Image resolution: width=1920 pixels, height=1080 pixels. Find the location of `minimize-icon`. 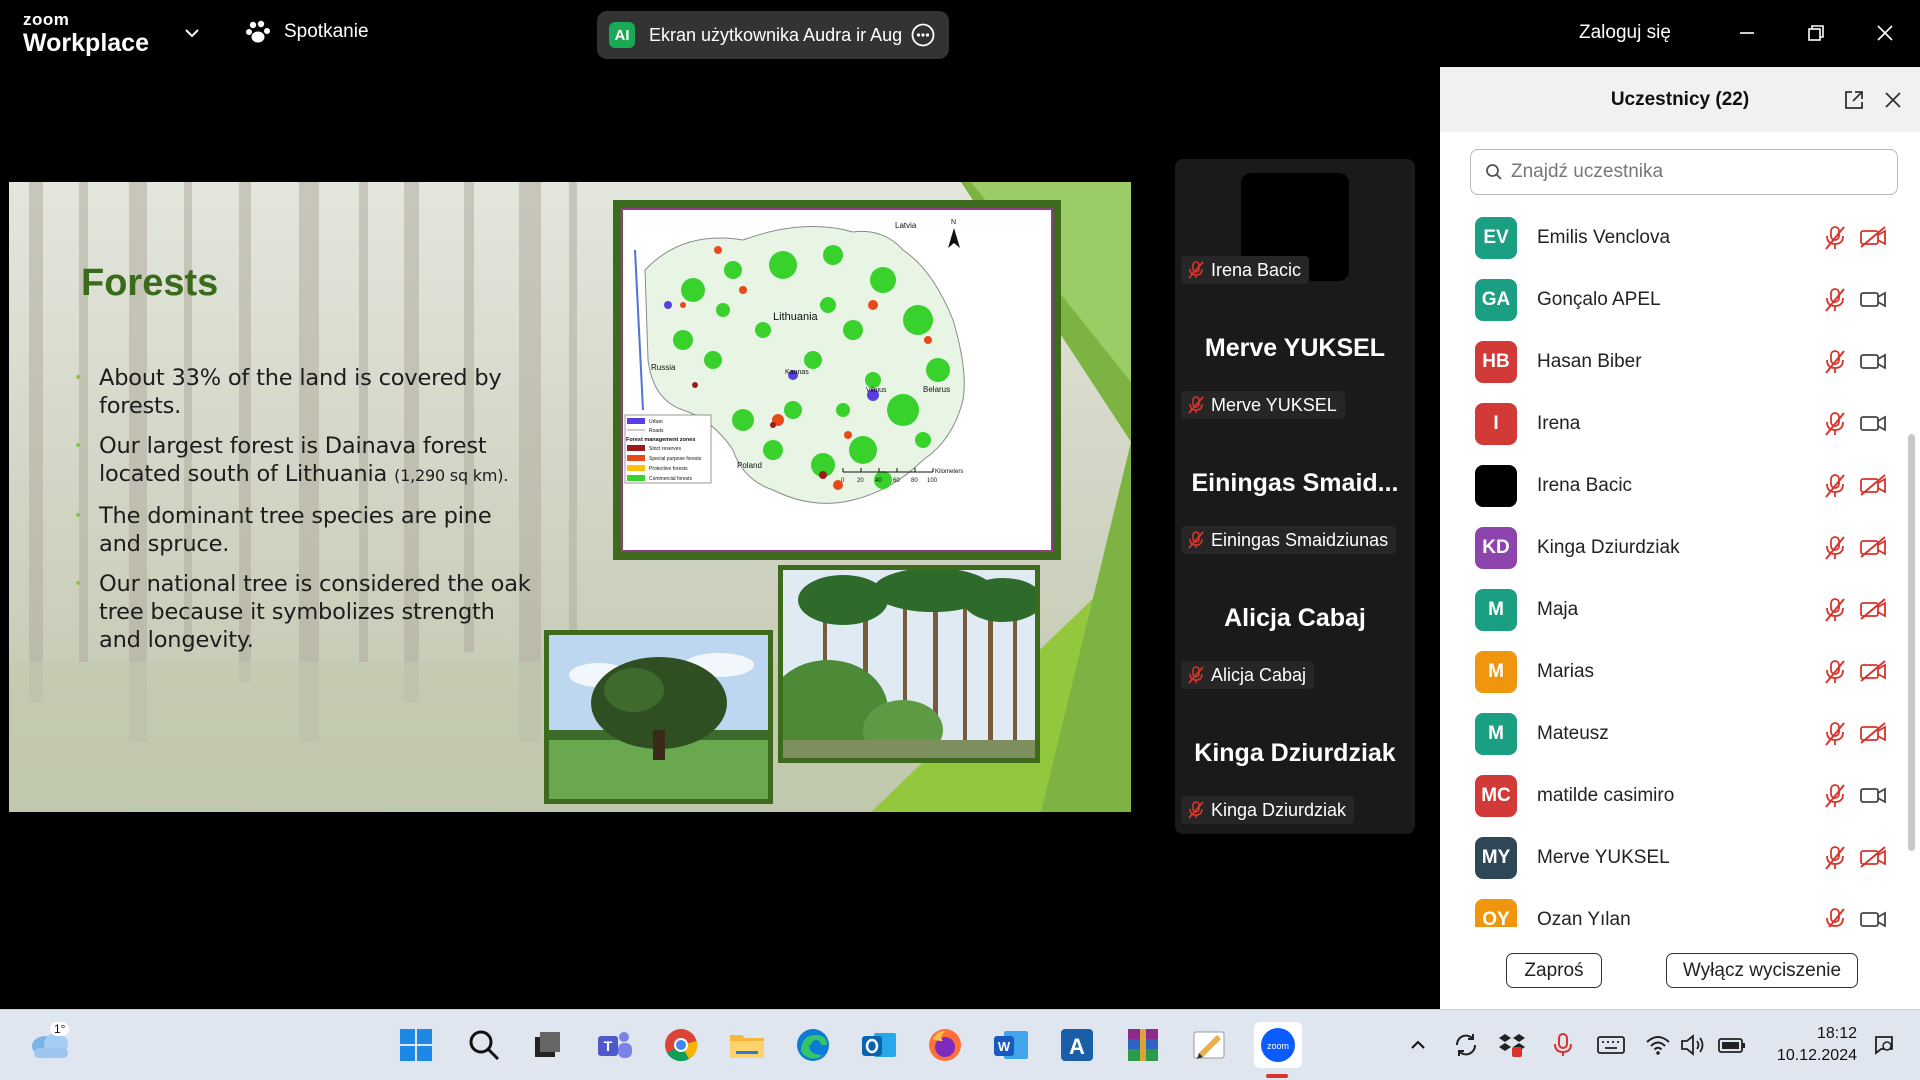

minimize-icon is located at coordinates (1747, 33).